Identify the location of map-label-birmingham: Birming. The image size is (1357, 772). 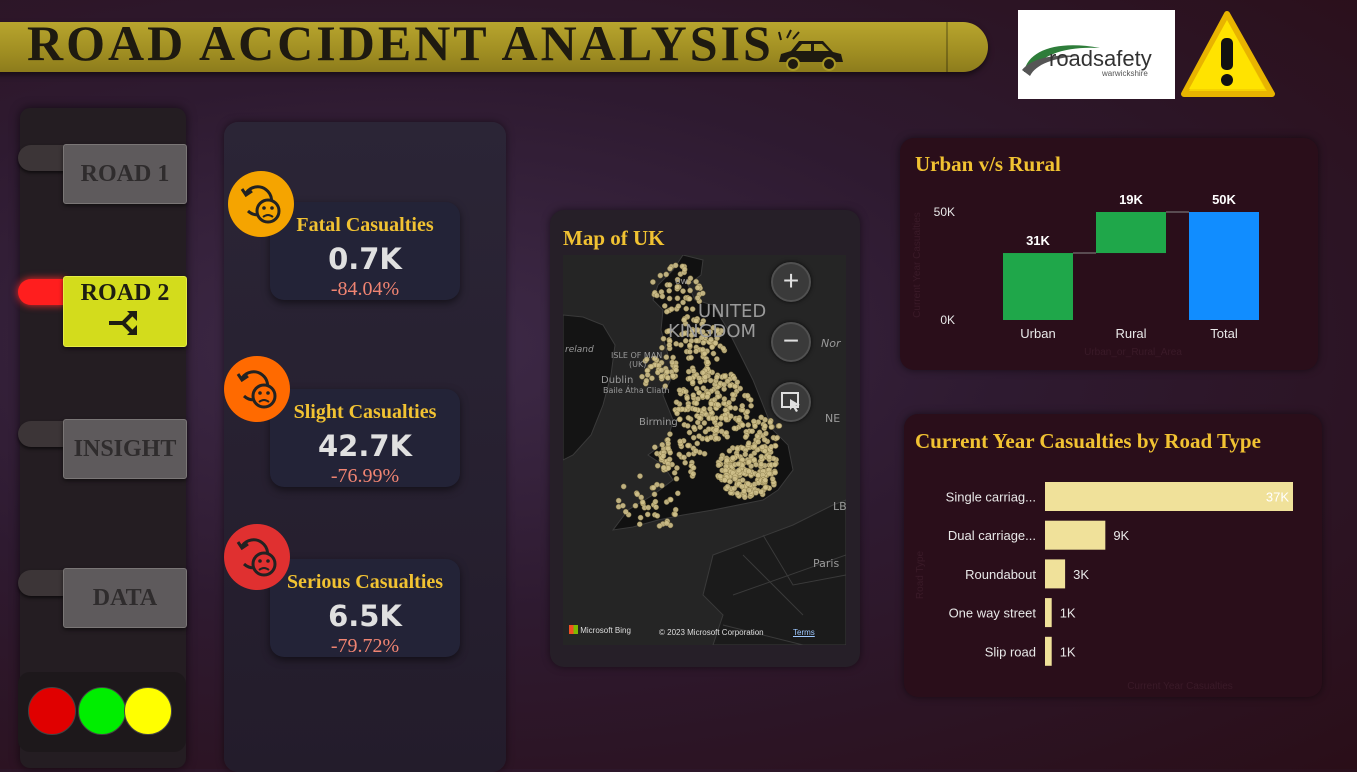
(658, 422).